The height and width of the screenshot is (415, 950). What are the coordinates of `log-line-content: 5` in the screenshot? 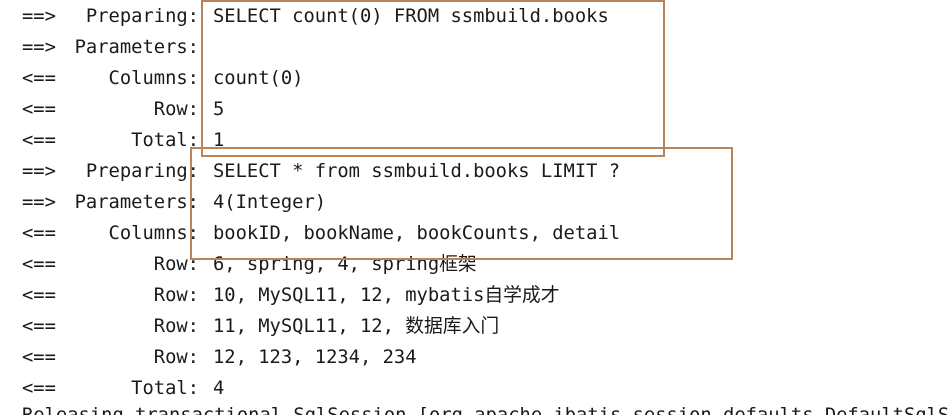 It's located at (219, 109).